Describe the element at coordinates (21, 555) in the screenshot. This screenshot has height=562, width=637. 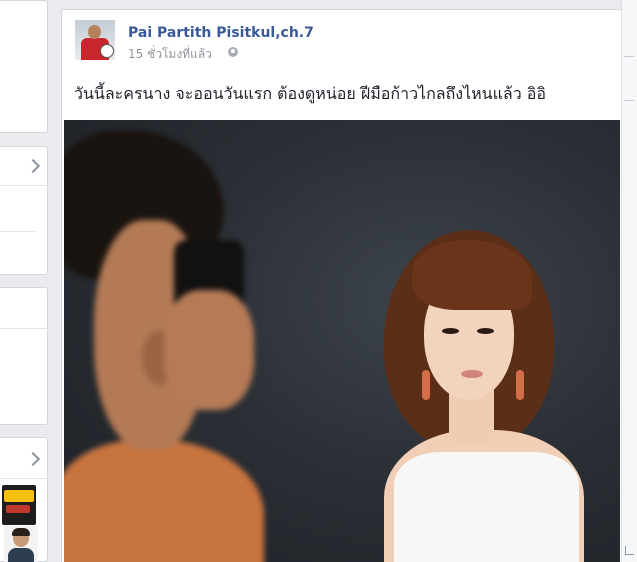
I see `person-body` at that location.